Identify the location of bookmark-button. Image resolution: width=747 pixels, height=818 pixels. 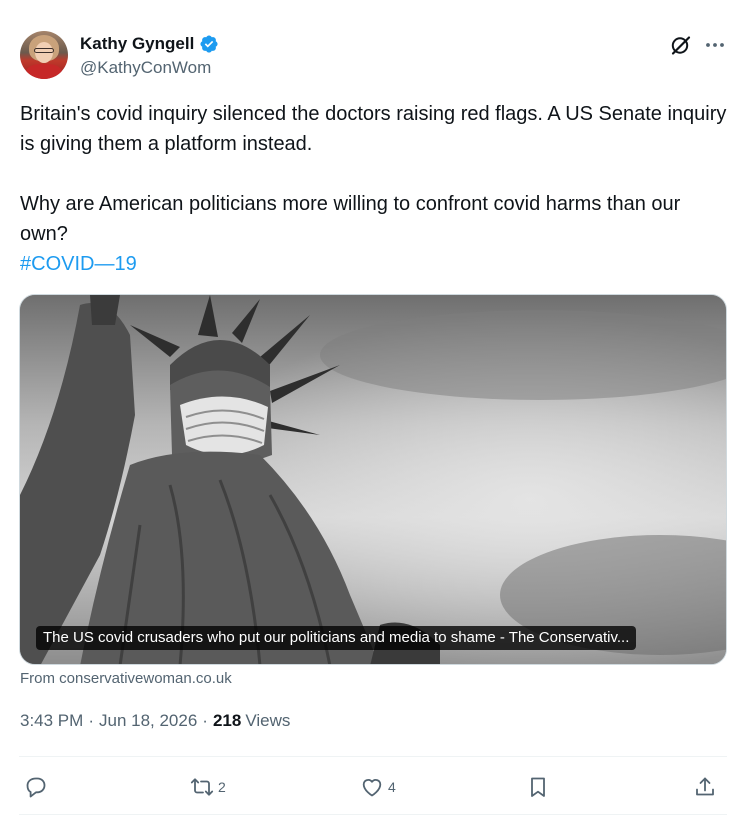
(538, 787).